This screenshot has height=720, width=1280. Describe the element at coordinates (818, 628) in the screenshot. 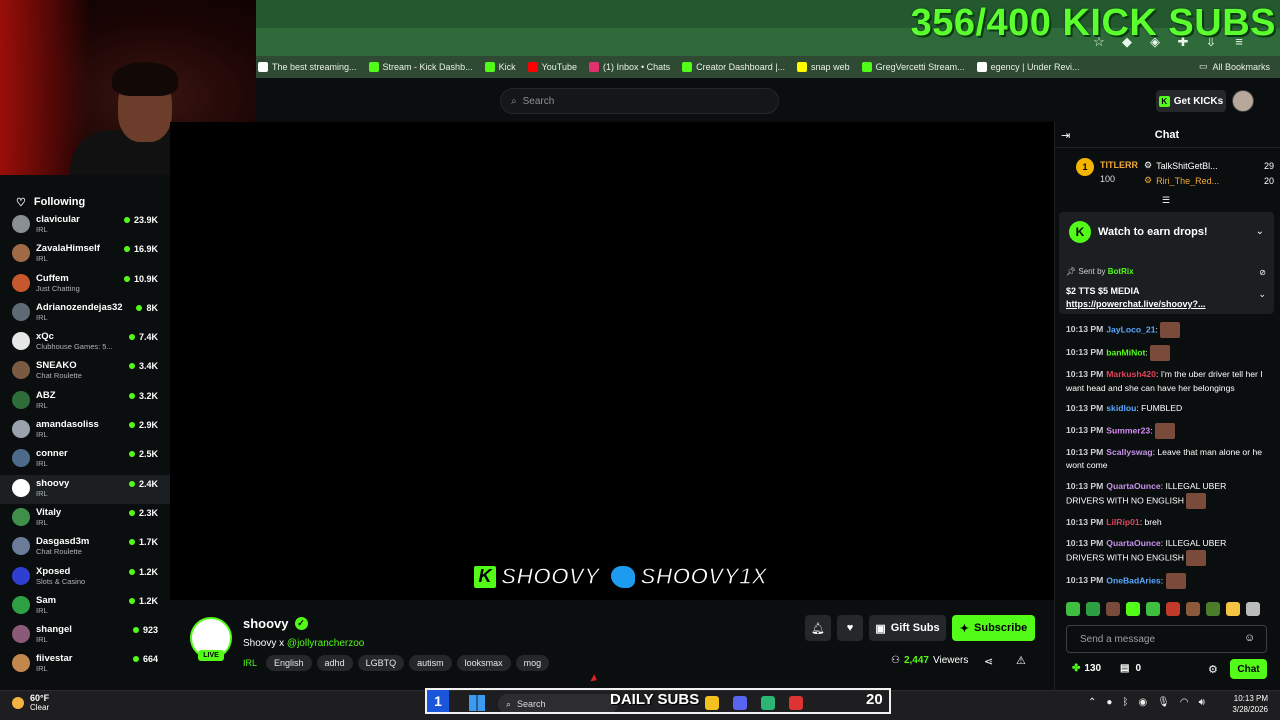

I see `notification-bell-button: 🔔︎` at that location.